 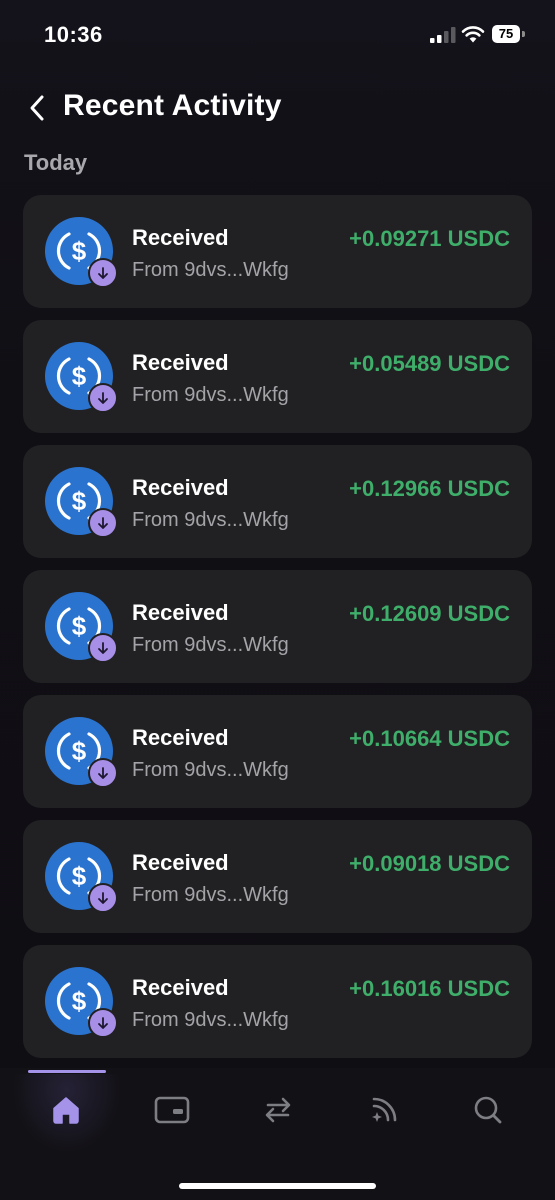 What do you see at coordinates (73, 34) in the screenshot?
I see `status-time: 10:36` at bounding box center [73, 34].